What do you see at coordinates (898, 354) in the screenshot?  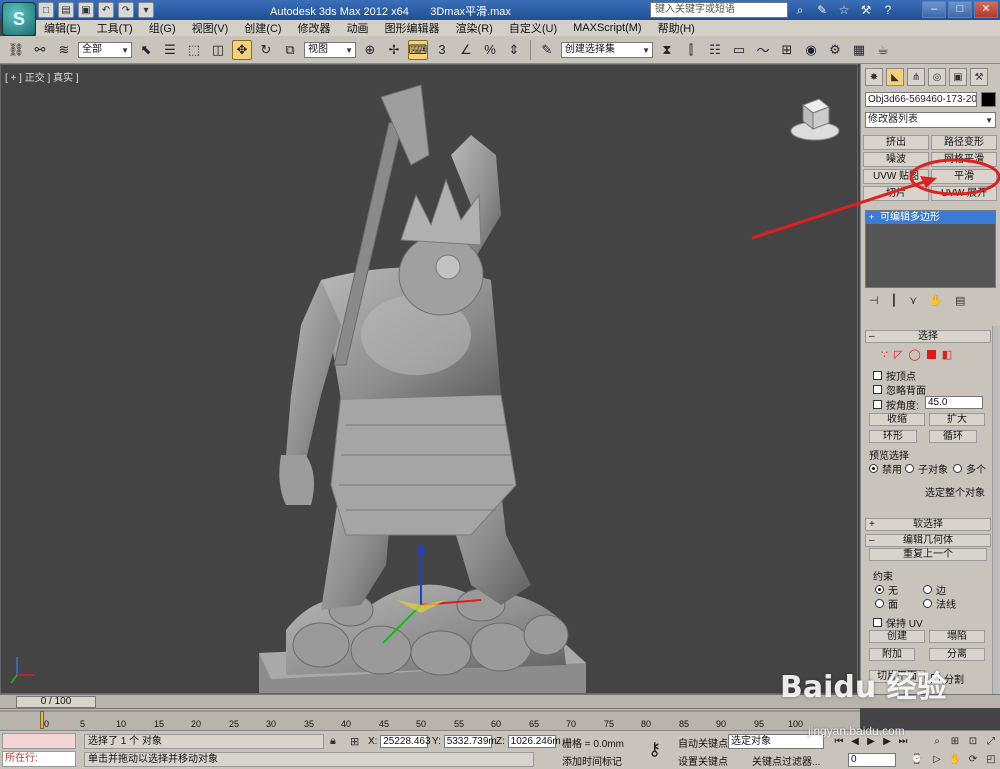 I see `edge-level-icon: ◸` at bounding box center [898, 354].